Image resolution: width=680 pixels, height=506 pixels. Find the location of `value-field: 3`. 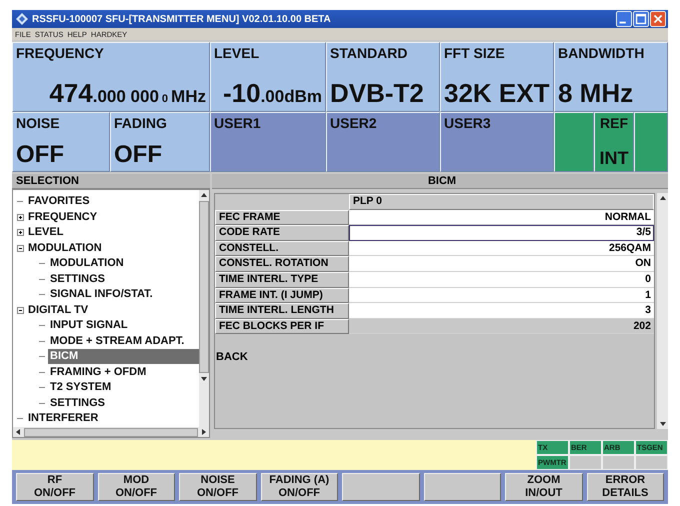

value-field: 3 is located at coordinates (501, 311).